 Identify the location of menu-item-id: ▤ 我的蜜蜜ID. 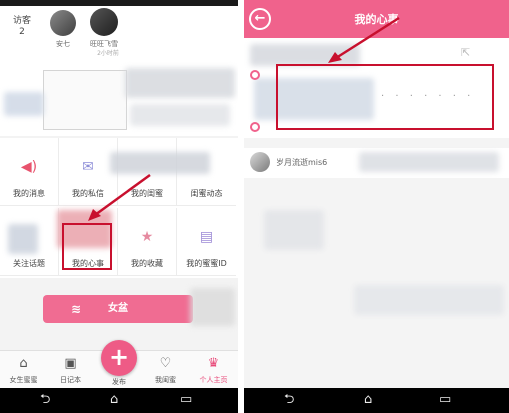
(206, 242).